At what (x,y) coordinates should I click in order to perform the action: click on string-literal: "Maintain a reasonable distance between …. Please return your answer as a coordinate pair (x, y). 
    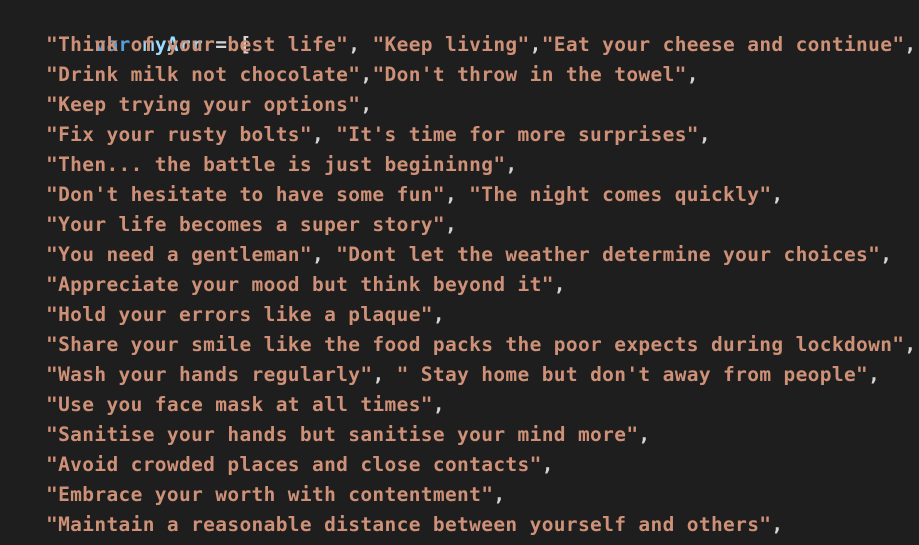
    Looking at the image, I should click on (409, 524).